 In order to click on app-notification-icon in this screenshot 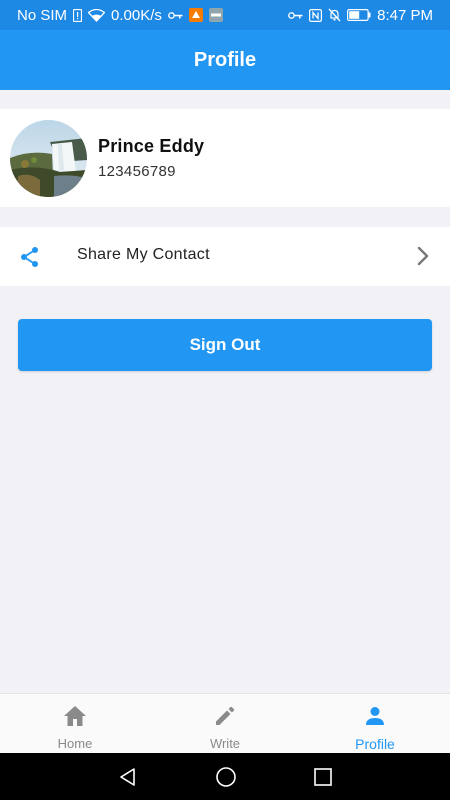, I will do `click(195, 15)`.